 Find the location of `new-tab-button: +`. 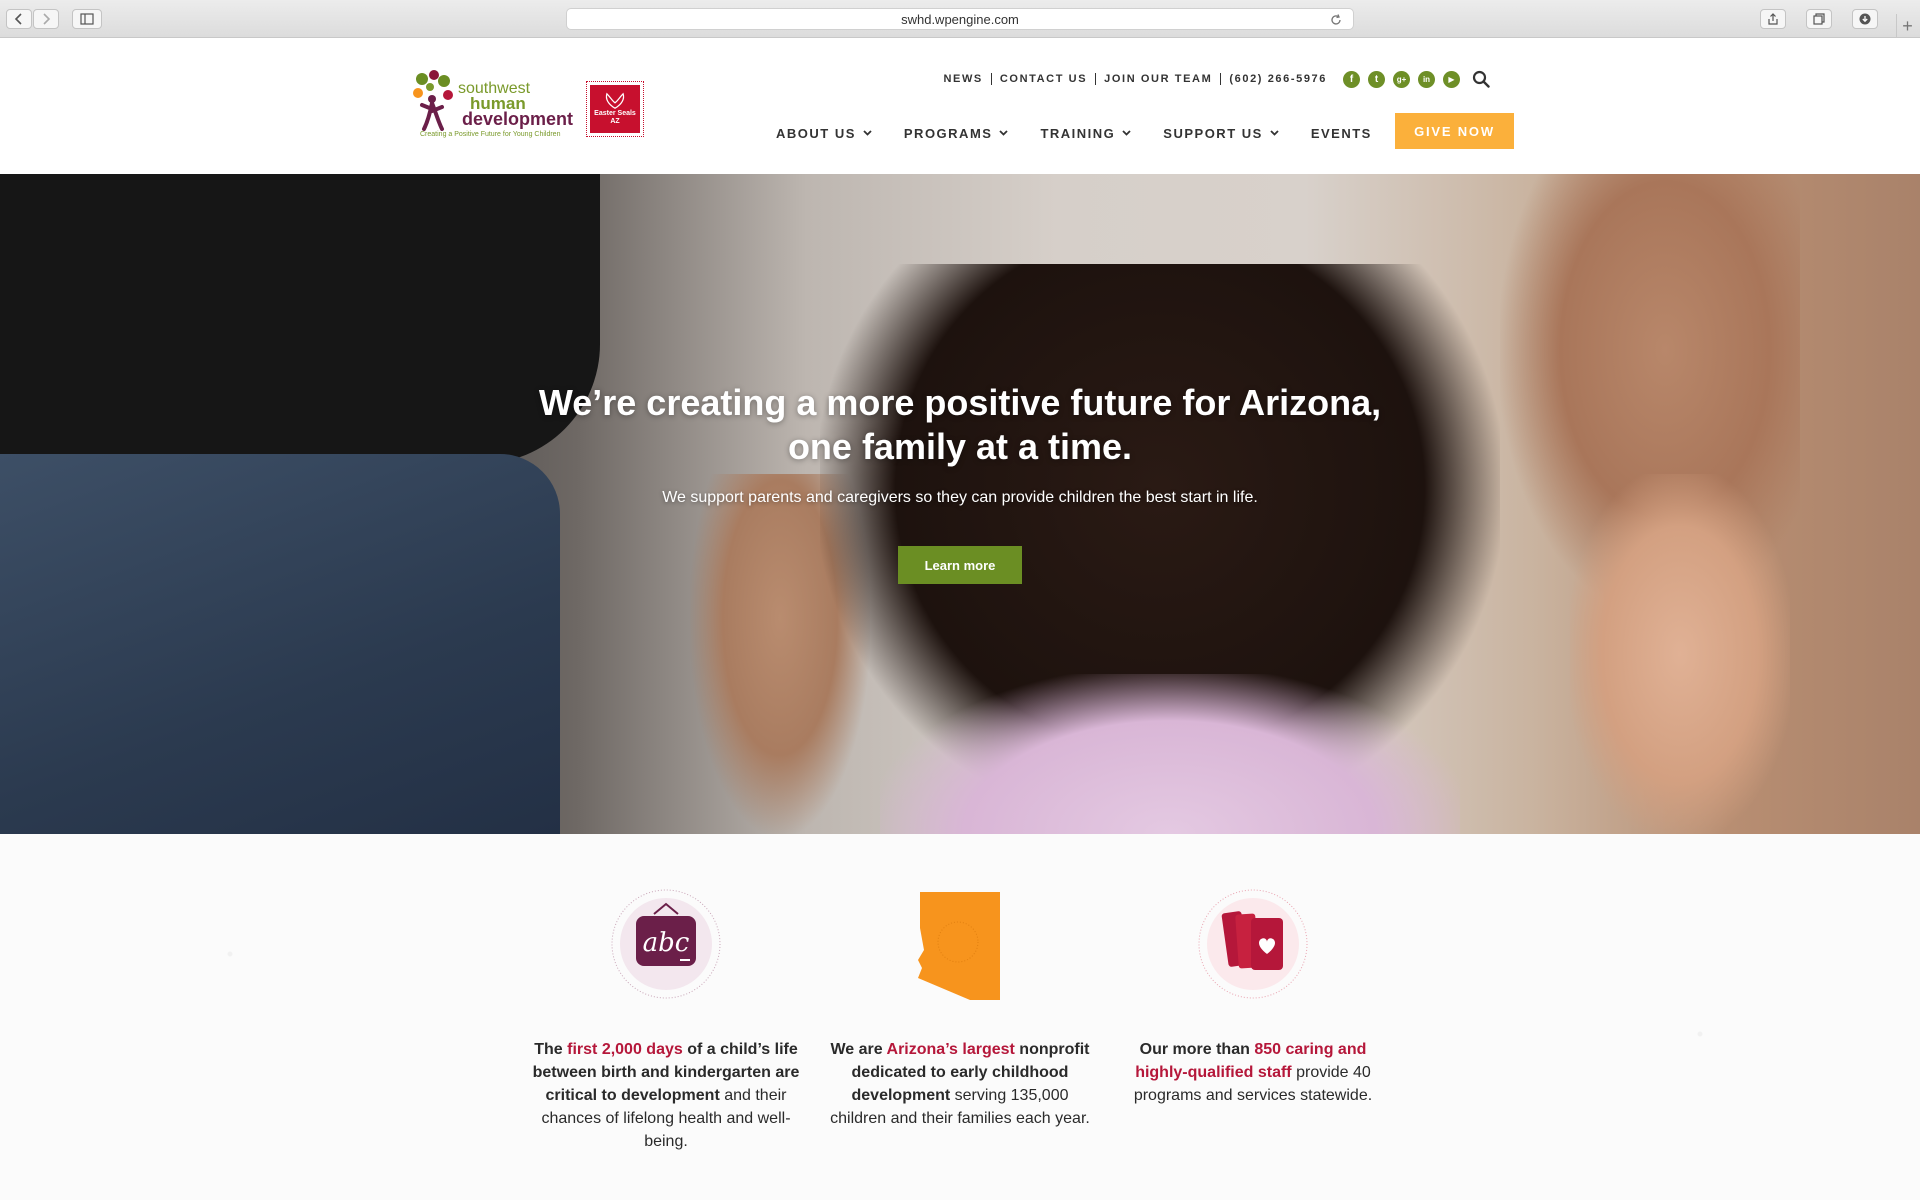

new-tab-button: + is located at coordinates (1907, 26).